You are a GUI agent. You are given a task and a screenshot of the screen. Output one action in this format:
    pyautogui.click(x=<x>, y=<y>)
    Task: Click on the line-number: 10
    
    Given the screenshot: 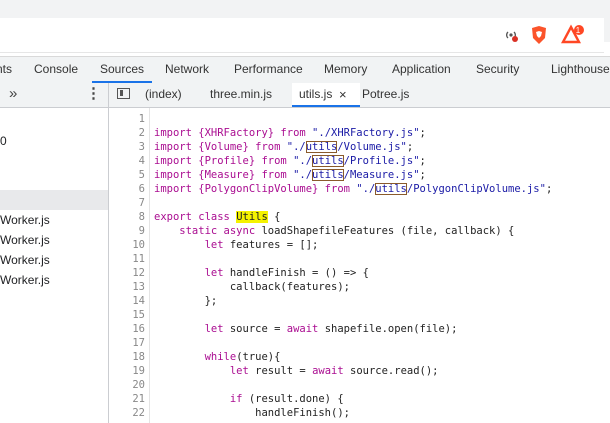 What is the action you would take?
    pyautogui.click(x=138, y=245)
    